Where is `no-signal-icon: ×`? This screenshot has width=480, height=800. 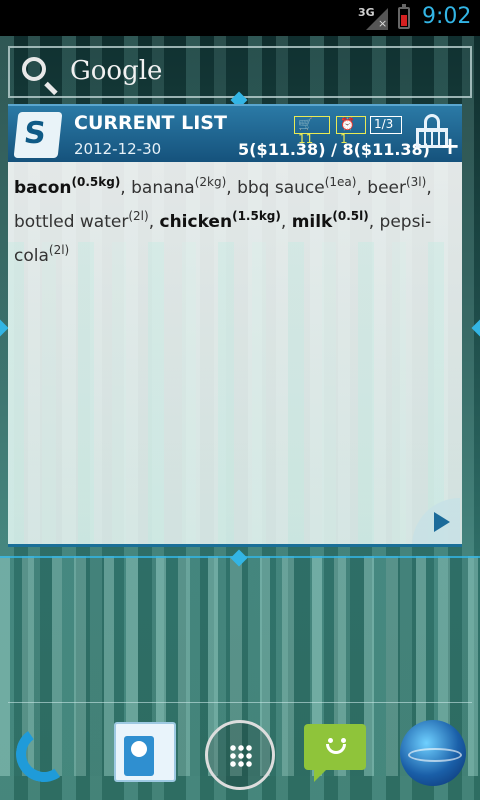
no-signal-icon: × is located at coordinates (383, 23).